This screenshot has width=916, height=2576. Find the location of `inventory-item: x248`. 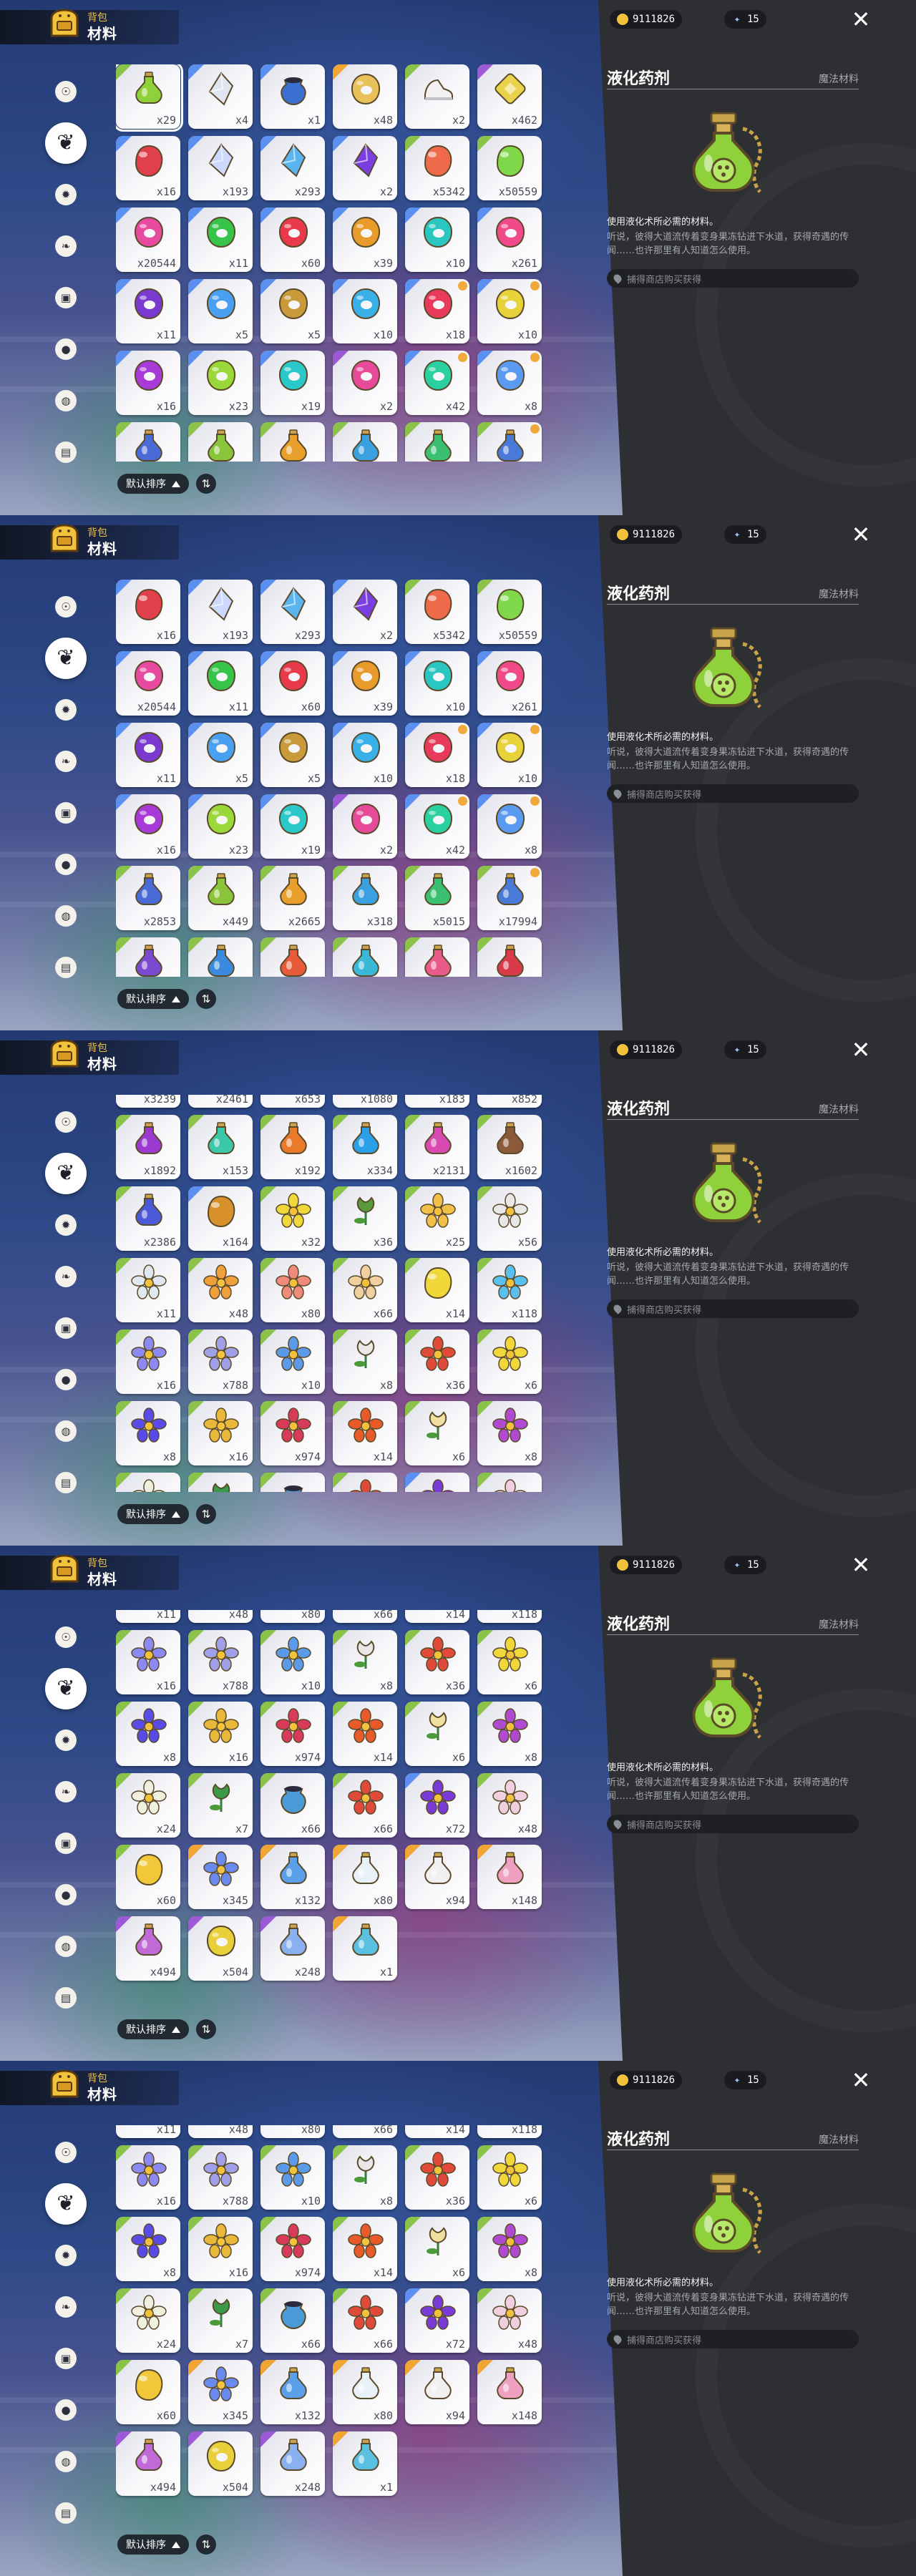

inventory-item: x248 is located at coordinates (292, 1948).